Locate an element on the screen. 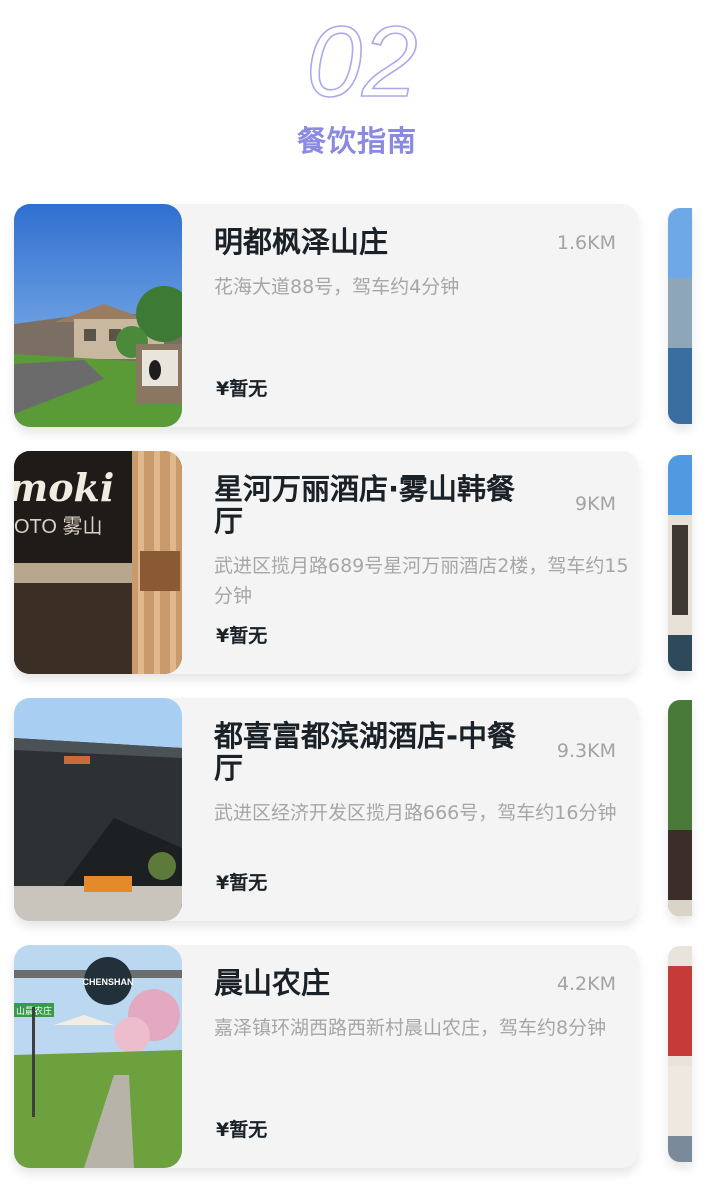  section-header: 02 餐饮指南 is located at coordinates (357, 85).